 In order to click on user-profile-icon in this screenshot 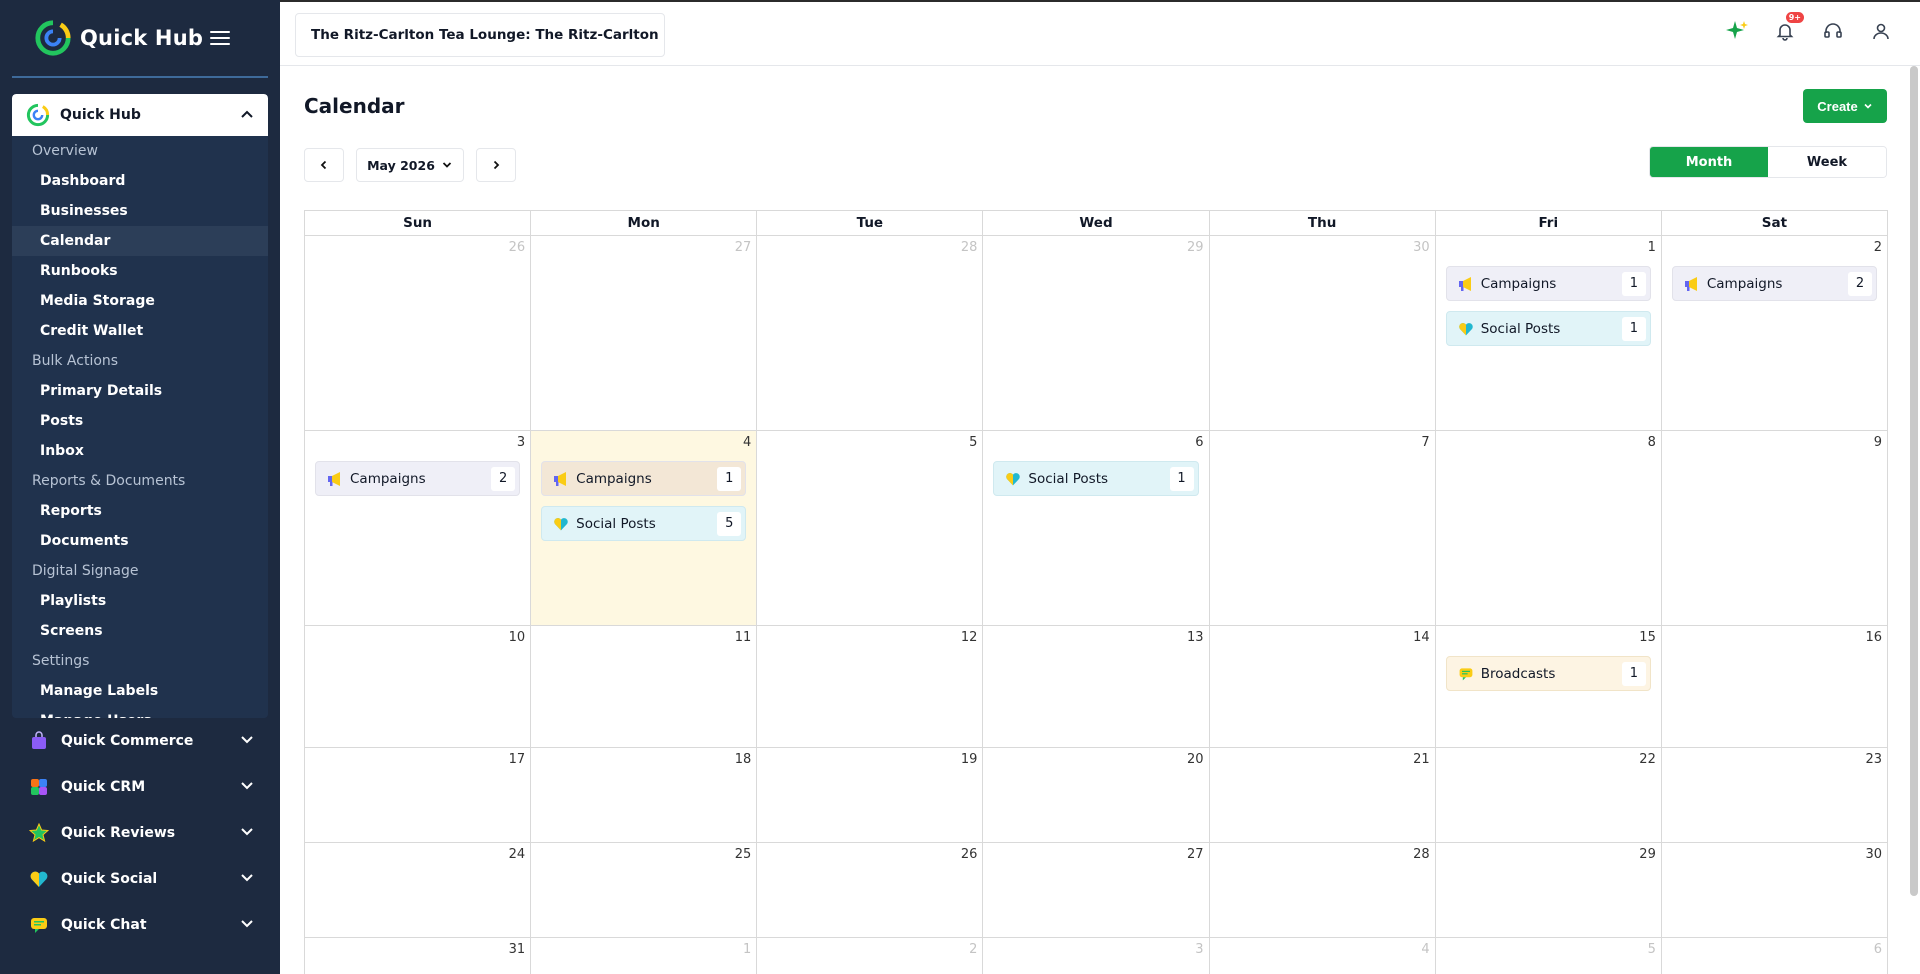, I will do `click(1881, 31)`.